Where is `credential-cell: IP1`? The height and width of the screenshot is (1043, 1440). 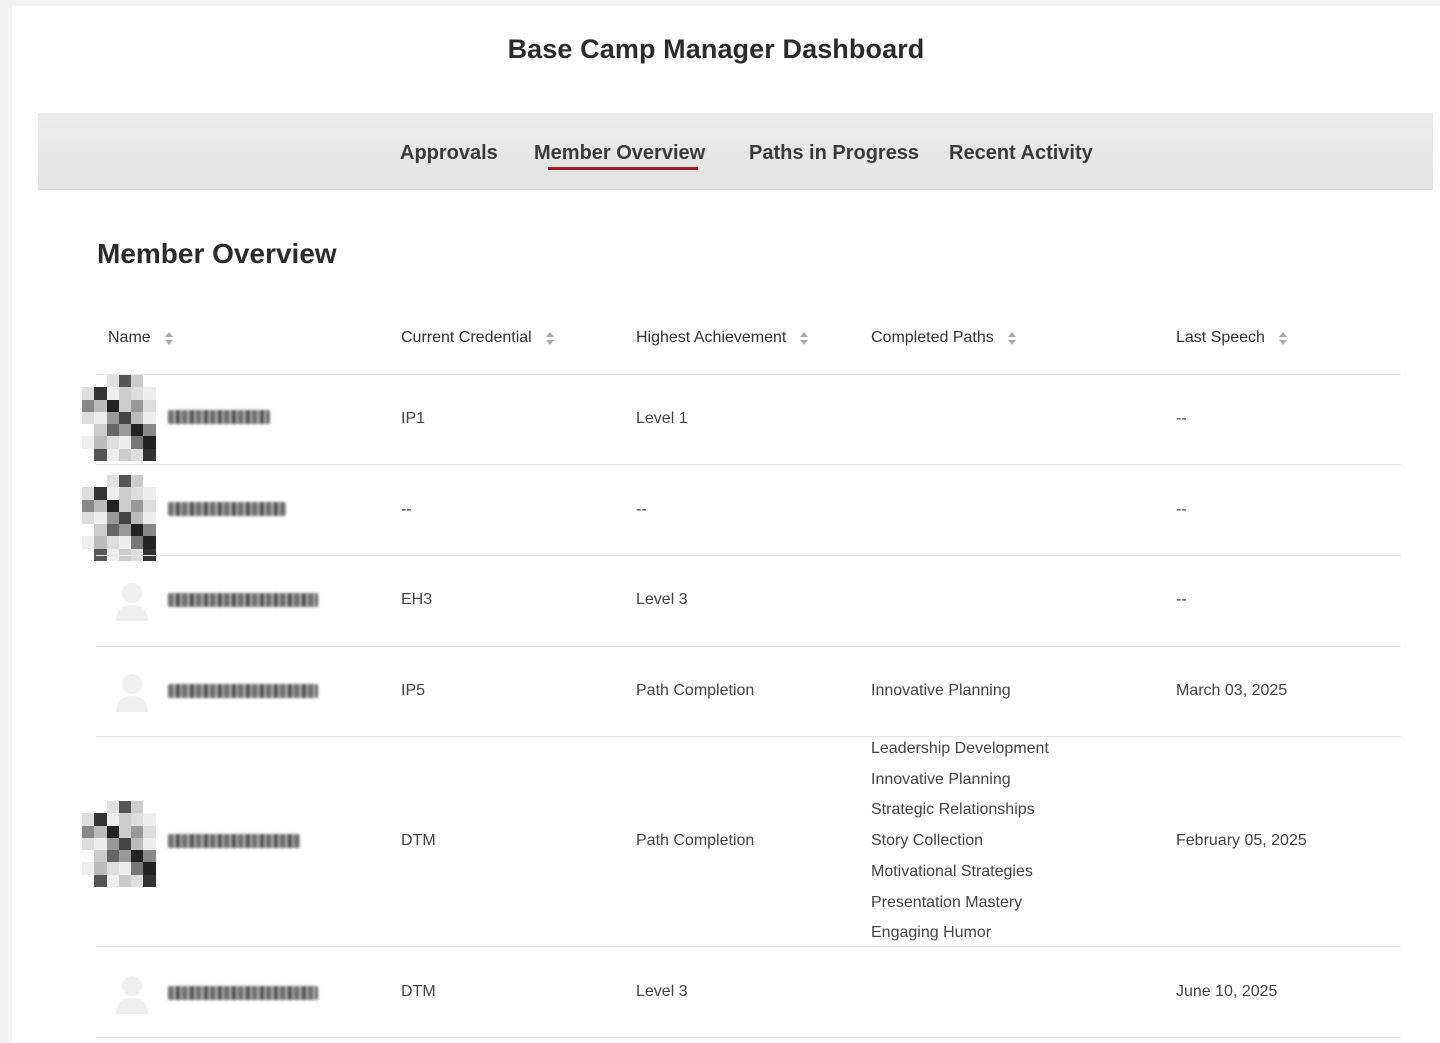
credential-cell: IP1 is located at coordinates (413, 418).